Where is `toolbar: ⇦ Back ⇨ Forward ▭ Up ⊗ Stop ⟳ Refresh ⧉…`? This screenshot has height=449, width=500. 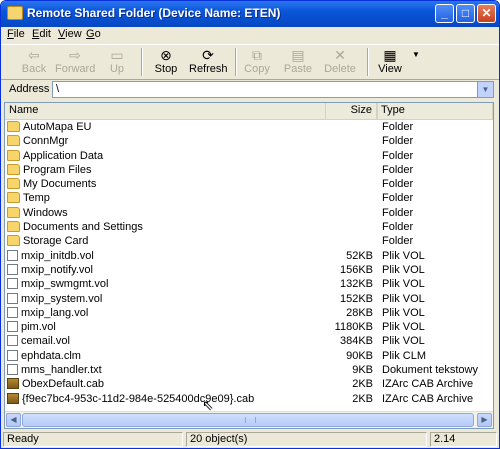 toolbar: ⇦ Back ⇨ Forward ▭ Up ⊗ Stop ⟳ Refresh ⧉… is located at coordinates (250, 62).